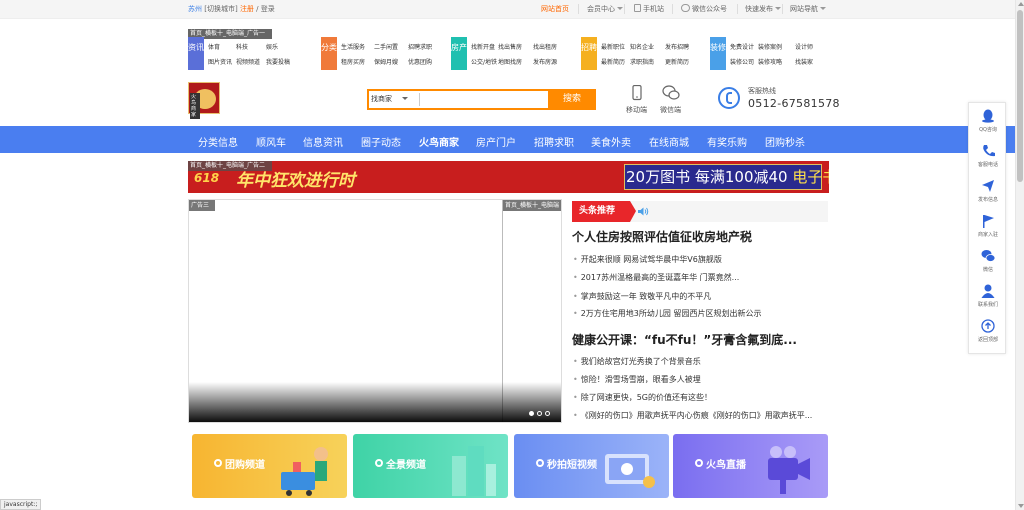 The width and height of the screenshot is (1024, 510). Describe the element at coordinates (605, 9) in the screenshot. I see `member-center-link: 会员中心` at that location.